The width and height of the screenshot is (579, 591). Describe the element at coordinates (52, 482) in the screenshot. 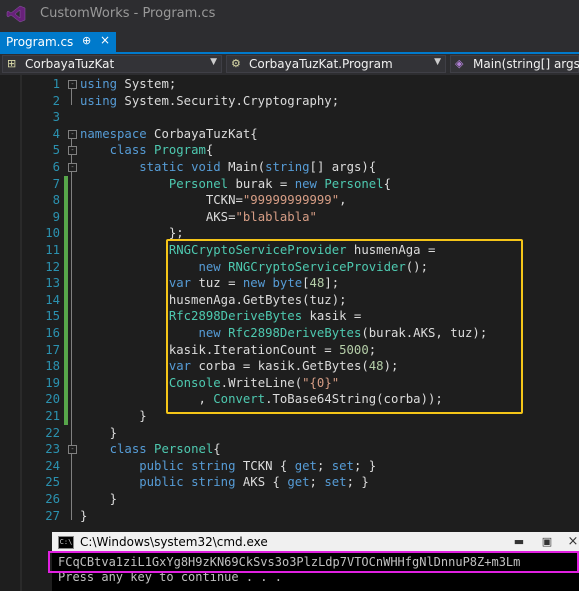

I see `line-number: 25` at that location.